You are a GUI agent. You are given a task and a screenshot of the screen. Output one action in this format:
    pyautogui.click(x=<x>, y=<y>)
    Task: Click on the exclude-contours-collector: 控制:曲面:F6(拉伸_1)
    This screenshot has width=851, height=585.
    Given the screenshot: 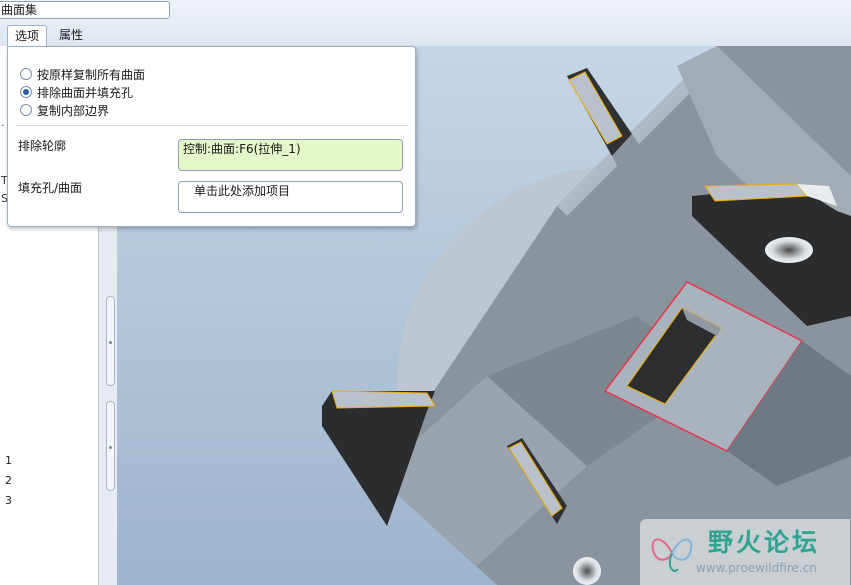 What is the action you would take?
    pyautogui.click(x=290, y=155)
    